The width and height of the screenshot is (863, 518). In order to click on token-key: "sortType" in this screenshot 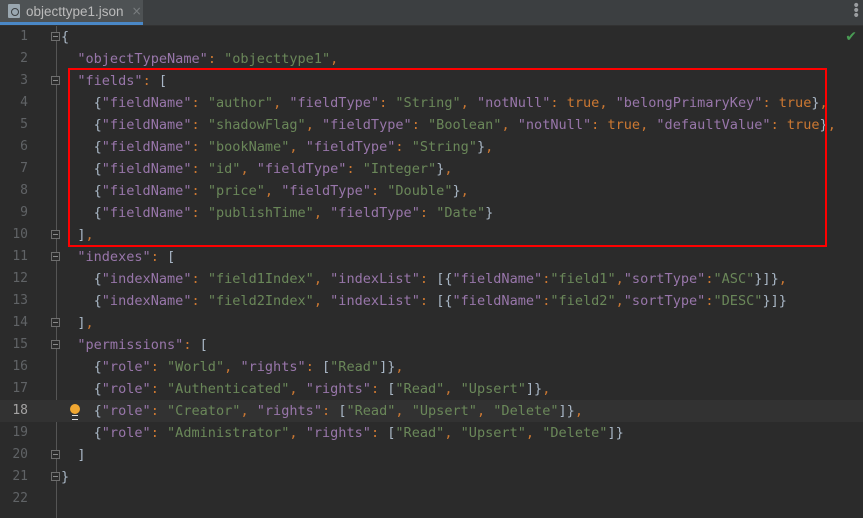, I will do `click(664, 301)`.